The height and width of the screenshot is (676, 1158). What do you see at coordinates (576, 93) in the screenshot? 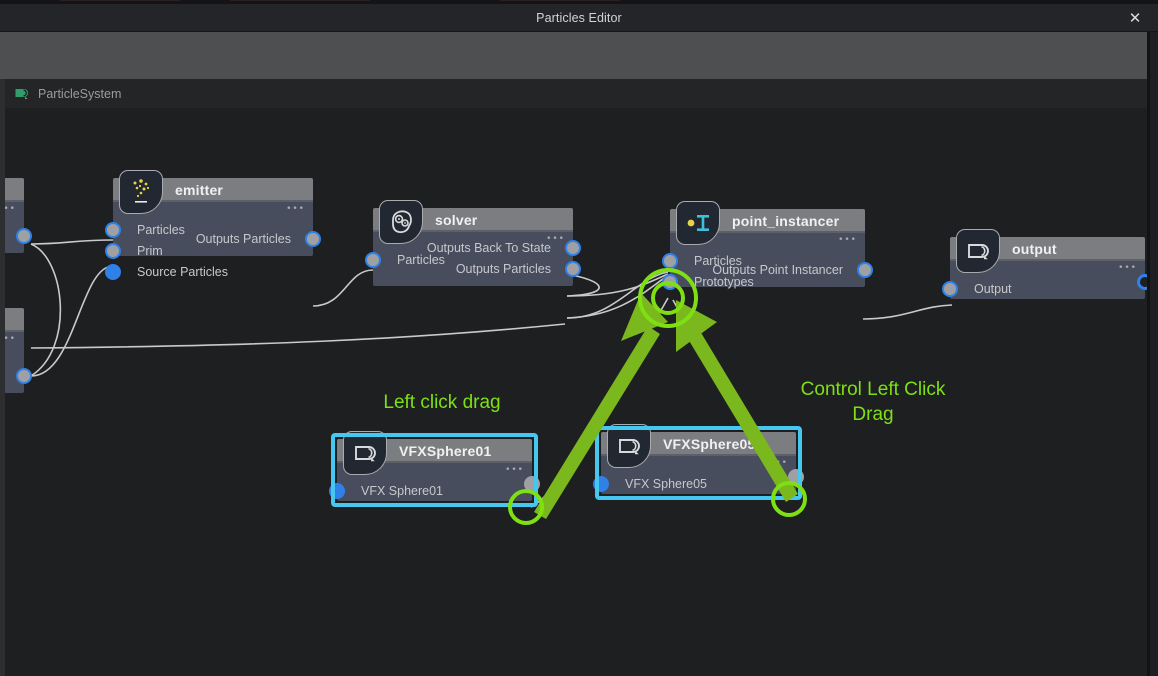
I see `breadcrumb: ParticleSystem` at bounding box center [576, 93].